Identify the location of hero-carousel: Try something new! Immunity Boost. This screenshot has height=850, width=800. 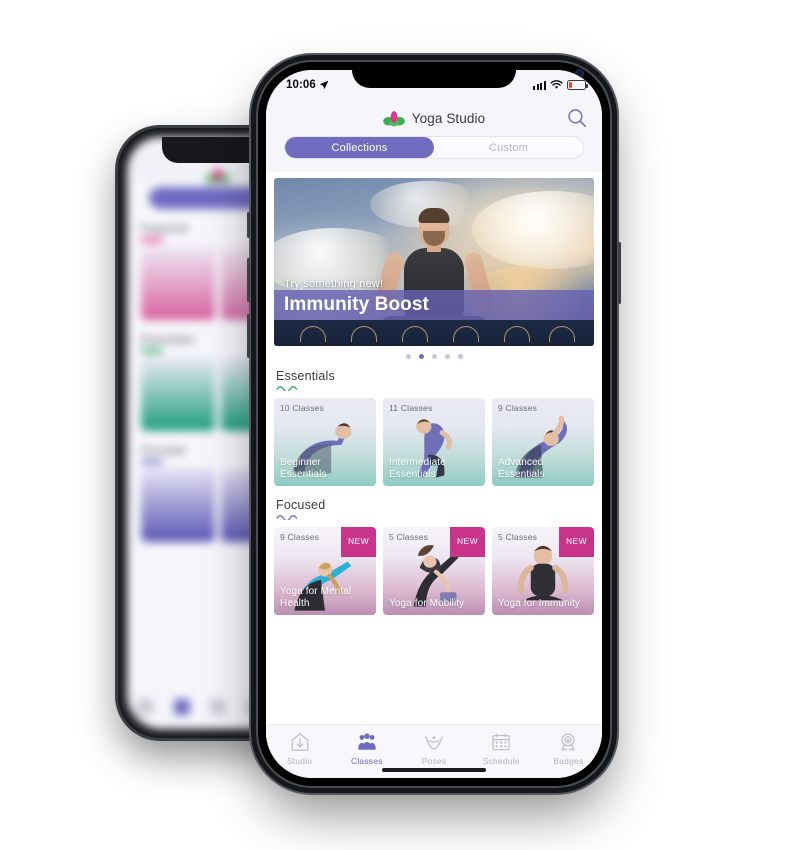
(434, 267).